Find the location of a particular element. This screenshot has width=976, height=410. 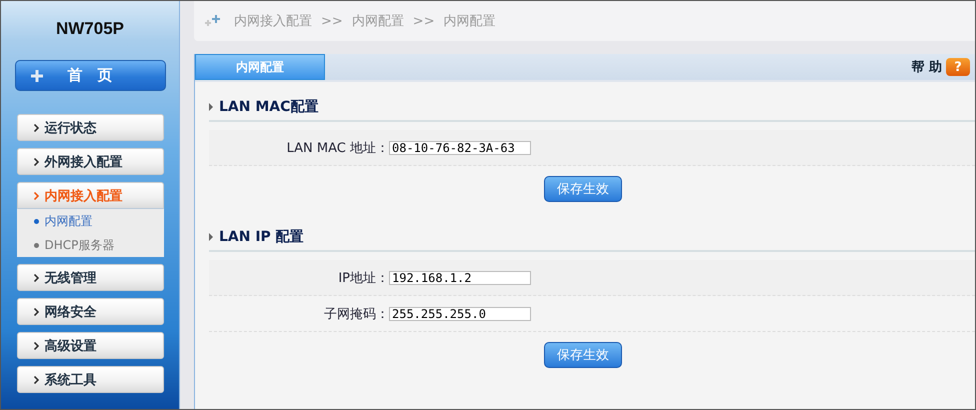

device-model-title: NW705P is located at coordinates (90, 29).